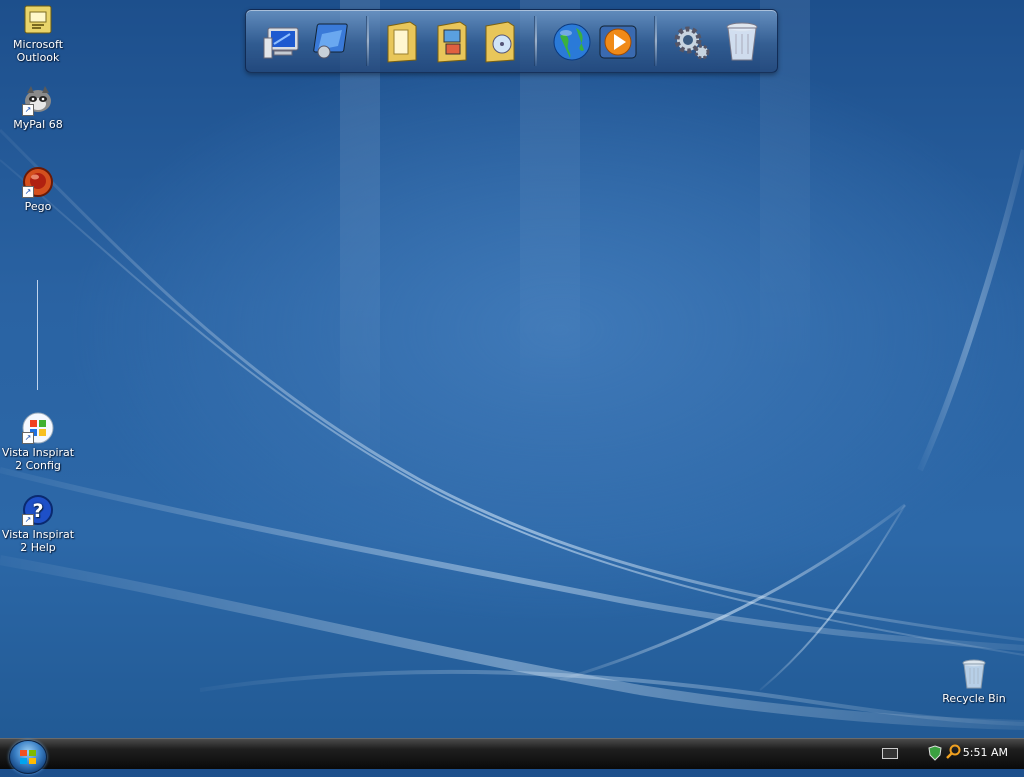 This screenshot has width=1024, height=777. Describe the element at coordinates (618, 42) in the screenshot. I see `media-player-icon` at that location.